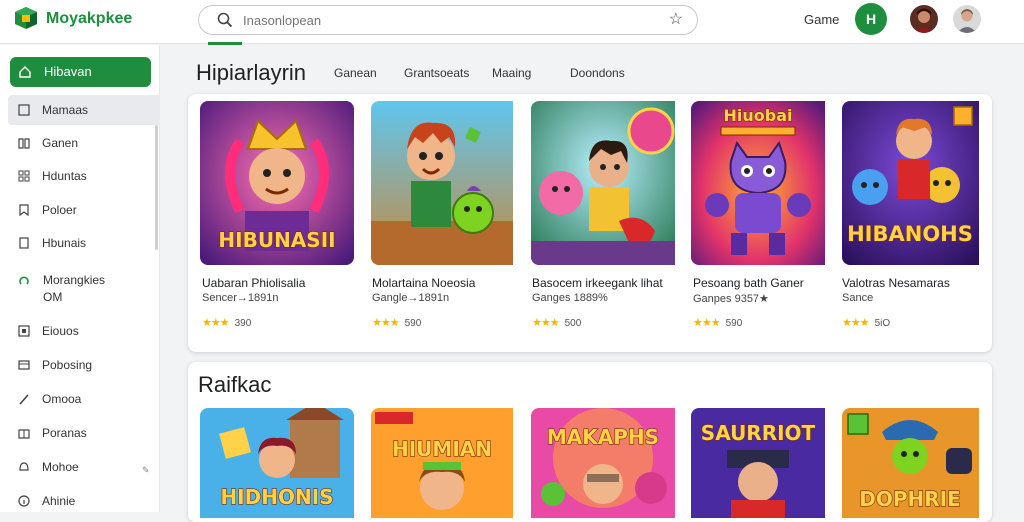 This screenshot has height=522, width=1024. What do you see at coordinates (919, 183) in the screenshot?
I see `game-thumbnail: HIBANOHS` at bounding box center [919, 183].